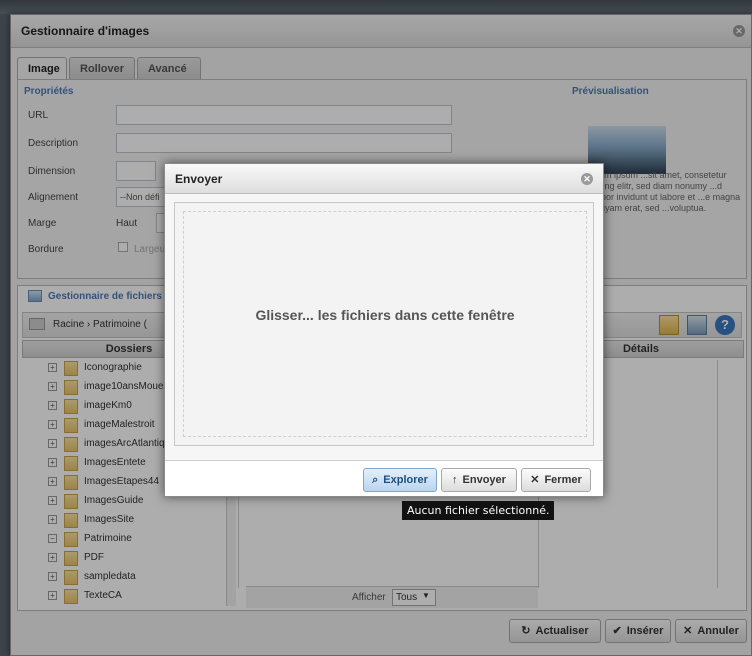 The image size is (752, 656). Describe the element at coordinates (199, 179) in the screenshot. I see `upload-dialog-title: Envoyer` at that location.